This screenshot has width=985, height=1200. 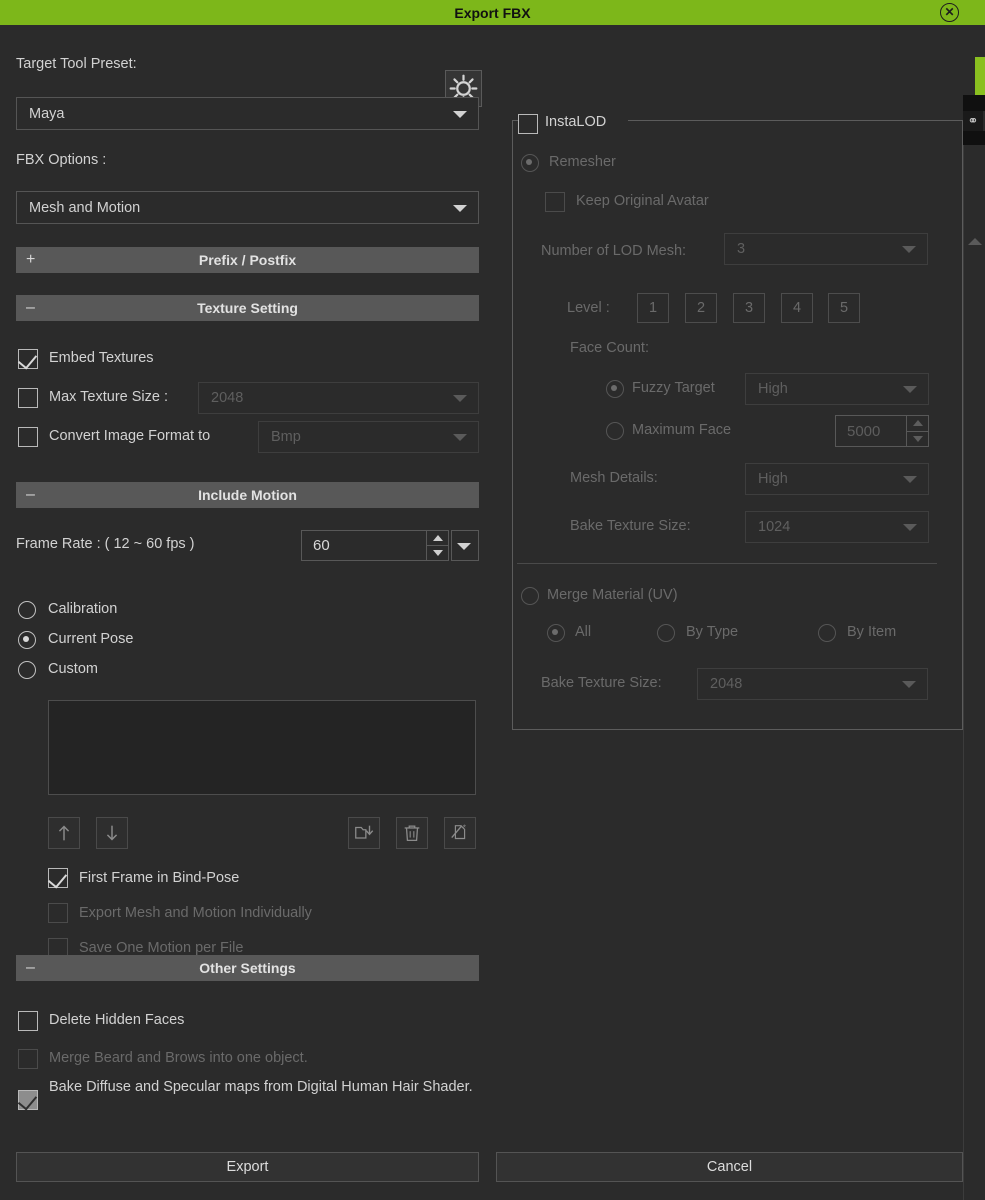 What do you see at coordinates (797, 308) in the screenshot?
I see `level-button-4: 4` at bounding box center [797, 308].